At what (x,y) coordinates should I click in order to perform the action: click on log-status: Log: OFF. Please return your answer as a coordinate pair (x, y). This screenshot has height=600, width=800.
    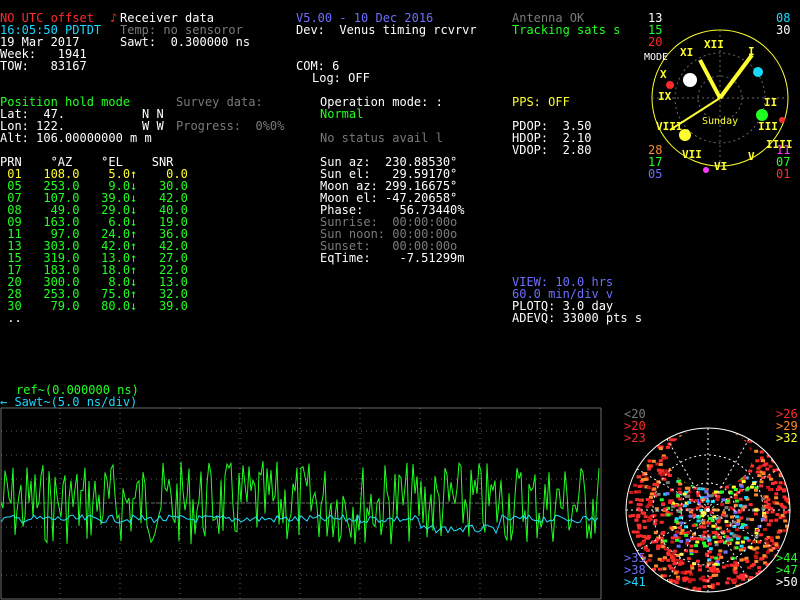
    Looking at the image, I should click on (341, 78).